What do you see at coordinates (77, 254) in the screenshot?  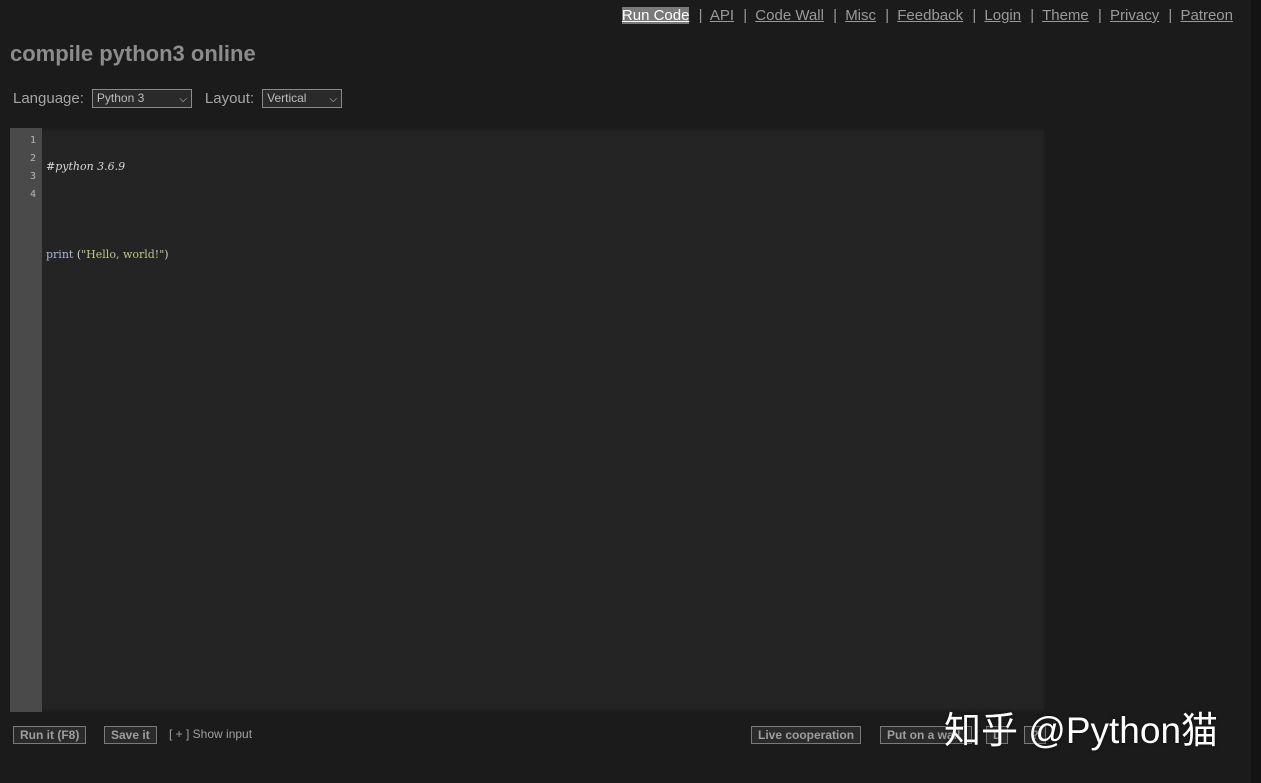 I see `code-punctuation: (` at bounding box center [77, 254].